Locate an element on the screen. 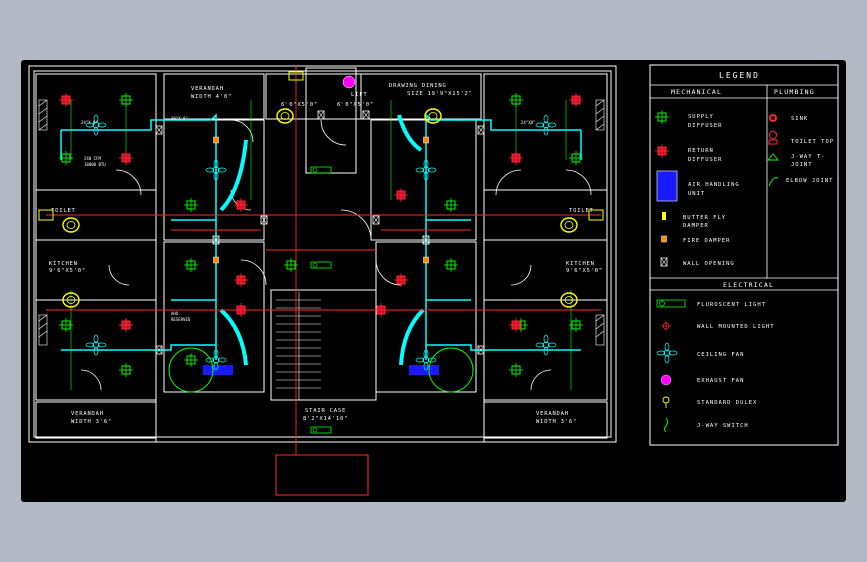  air-handling-units is located at coordinates (321, 370).